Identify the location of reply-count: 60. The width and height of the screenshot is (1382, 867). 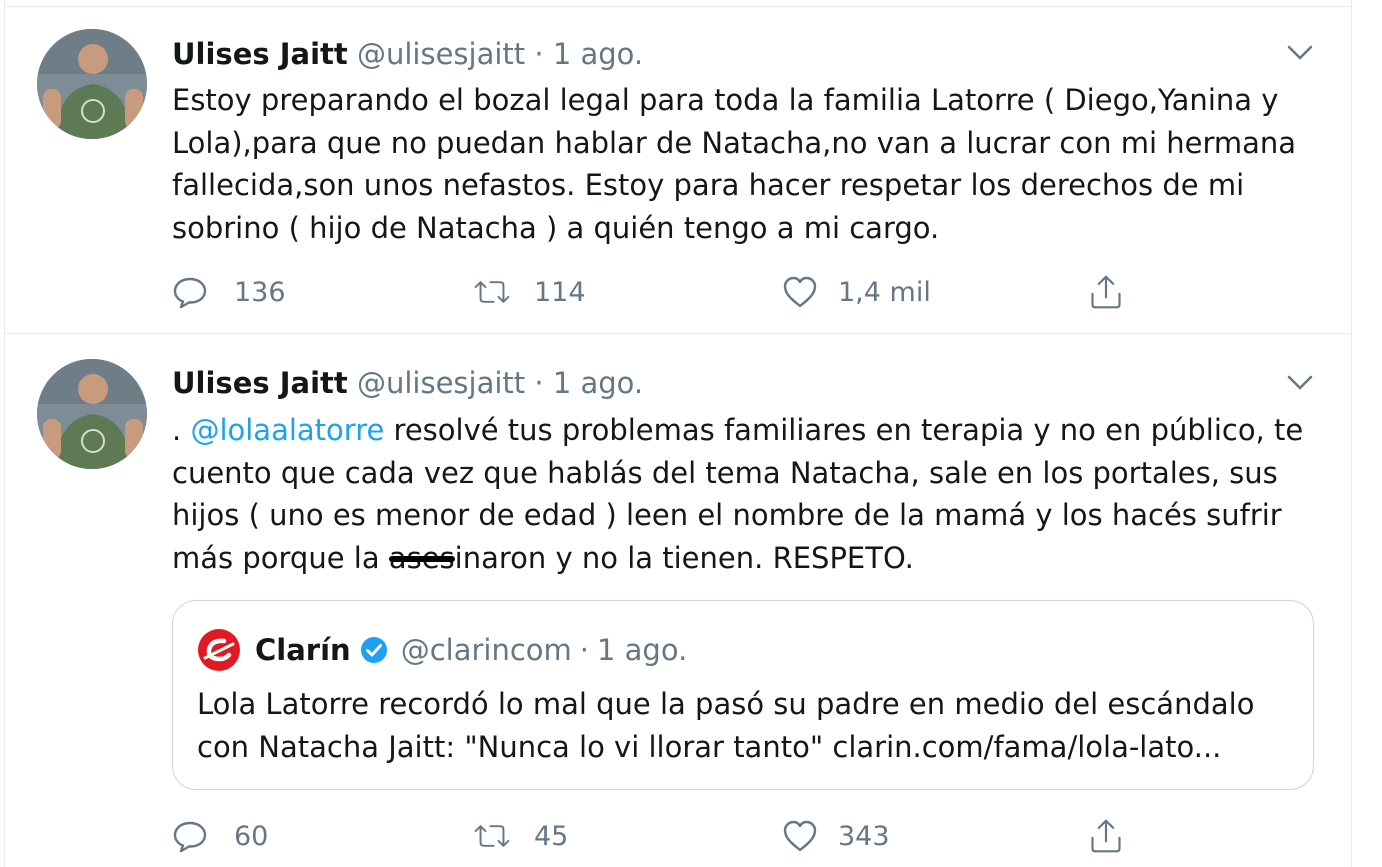
(251, 836).